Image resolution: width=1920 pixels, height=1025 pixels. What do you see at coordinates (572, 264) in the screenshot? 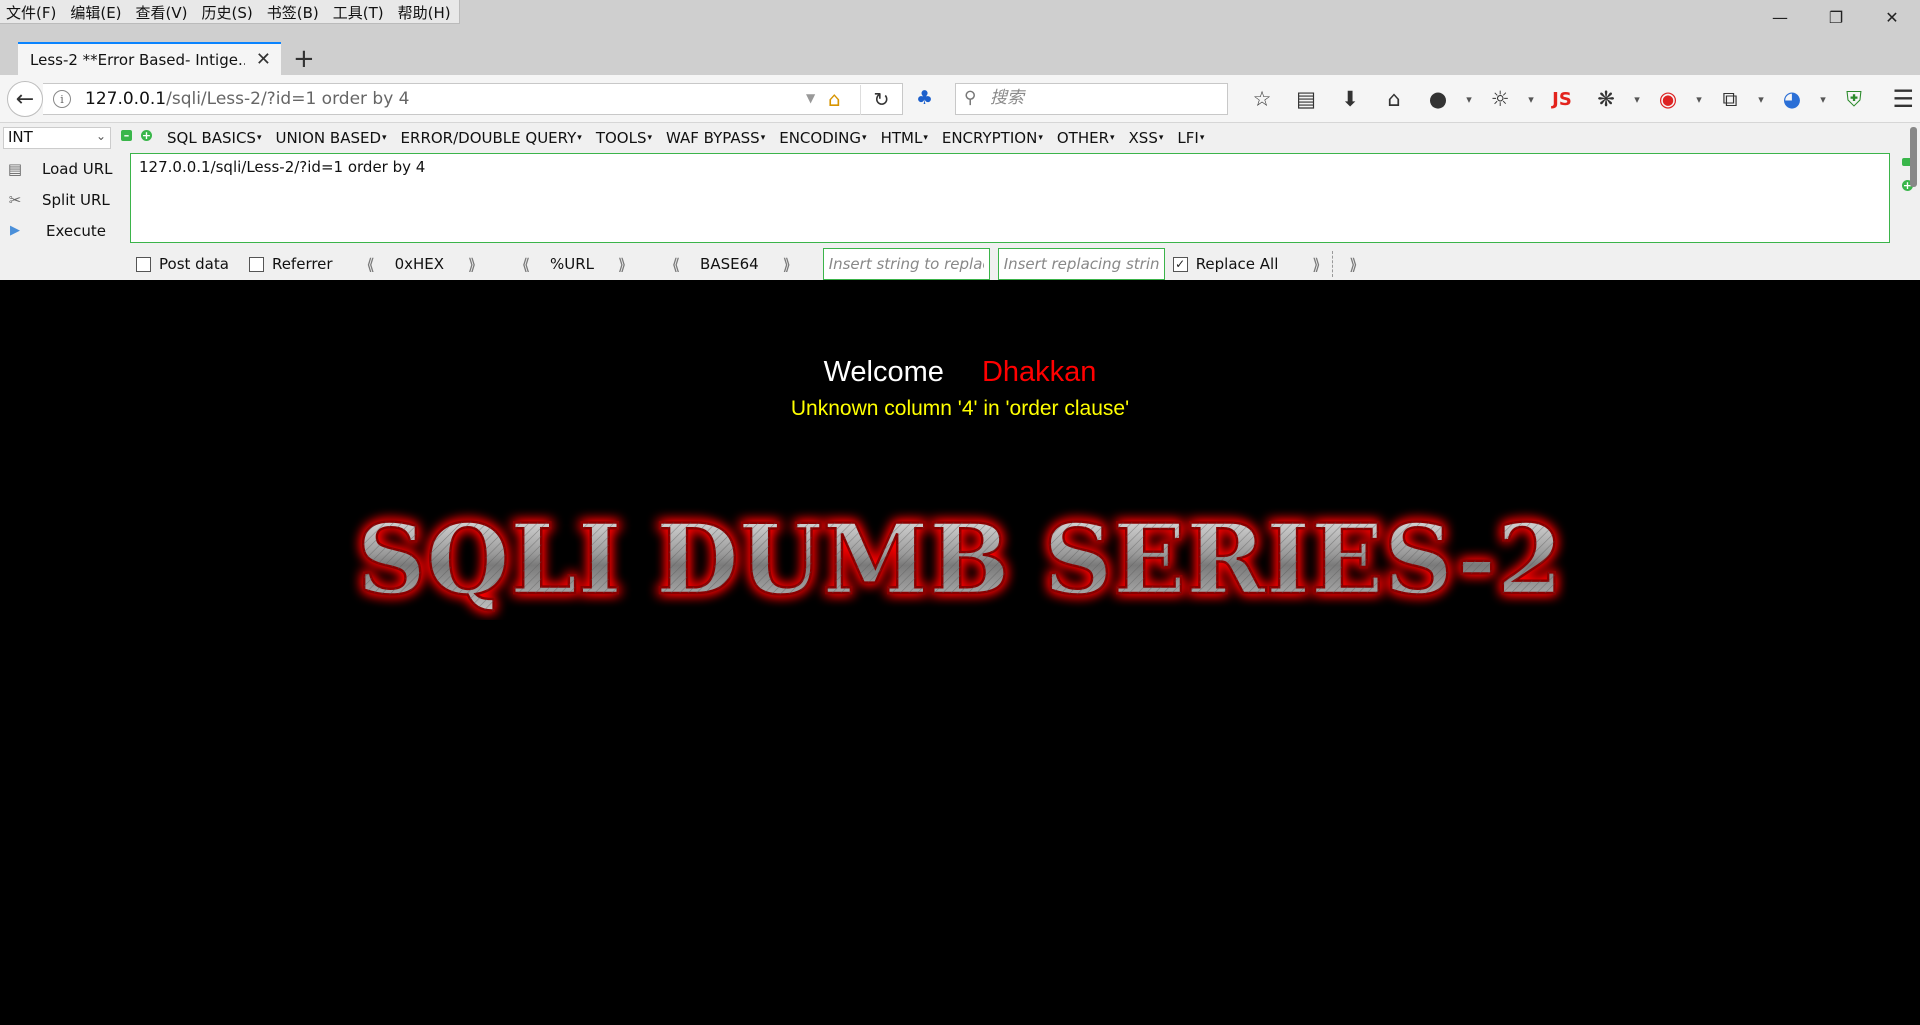
I see `url-encode-label: %URL` at bounding box center [572, 264].